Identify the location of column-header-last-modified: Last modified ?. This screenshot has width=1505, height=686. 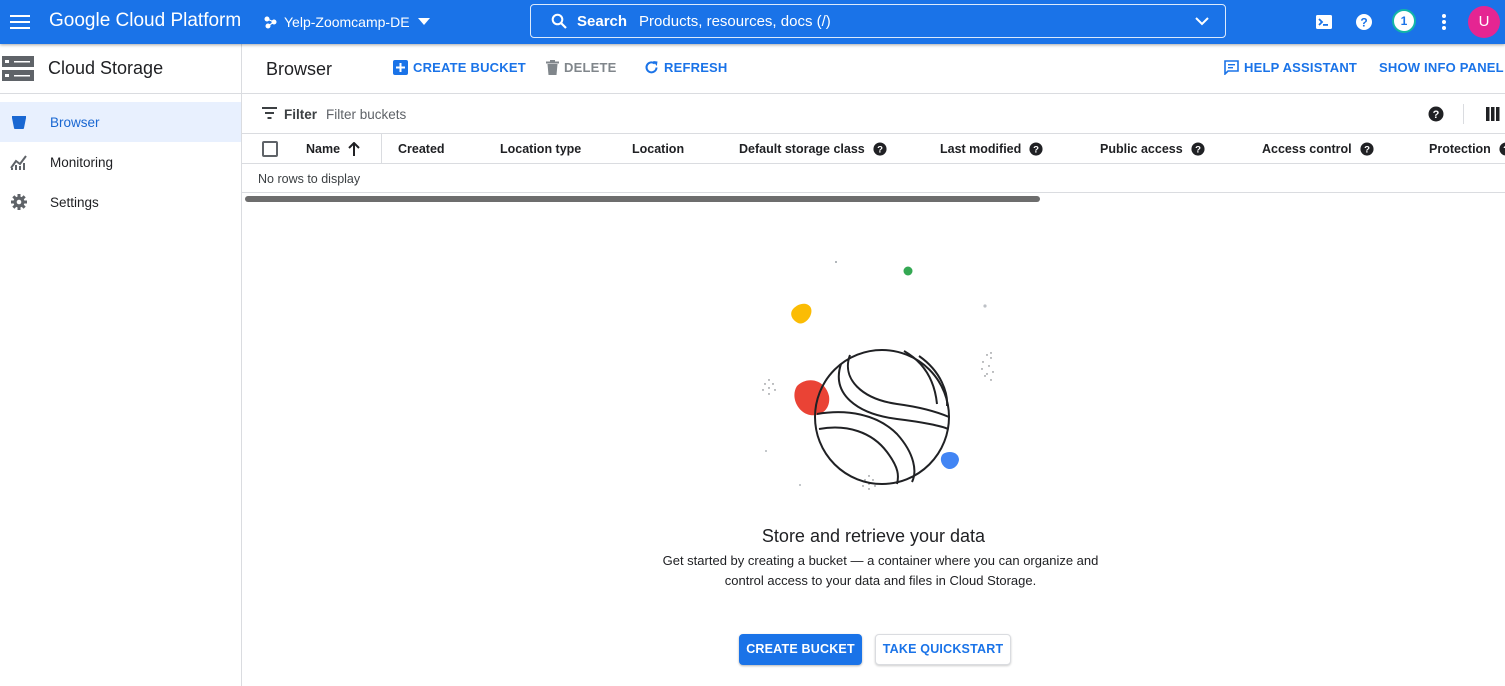
(991, 149).